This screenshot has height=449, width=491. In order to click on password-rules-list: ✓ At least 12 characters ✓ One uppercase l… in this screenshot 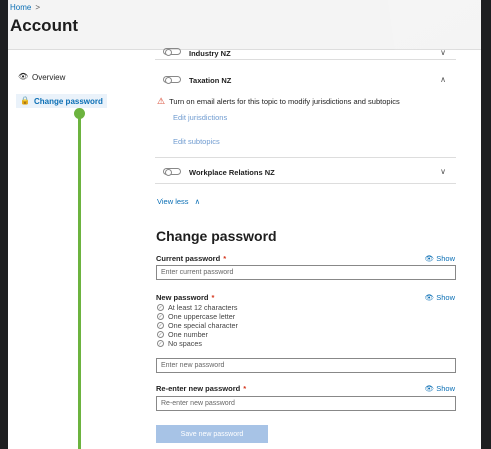, I will do `click(197, 325)`.